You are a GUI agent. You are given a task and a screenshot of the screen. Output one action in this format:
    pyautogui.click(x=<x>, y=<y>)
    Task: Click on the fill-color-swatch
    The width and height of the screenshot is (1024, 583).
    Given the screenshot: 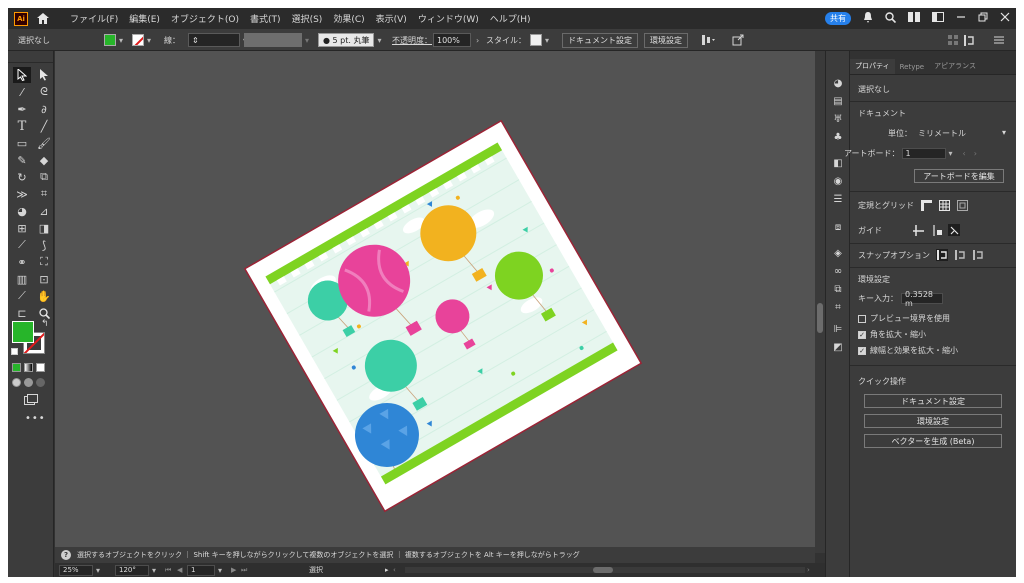 What is the action you would take?
    pyautogui.click(x=23, y=332)
    